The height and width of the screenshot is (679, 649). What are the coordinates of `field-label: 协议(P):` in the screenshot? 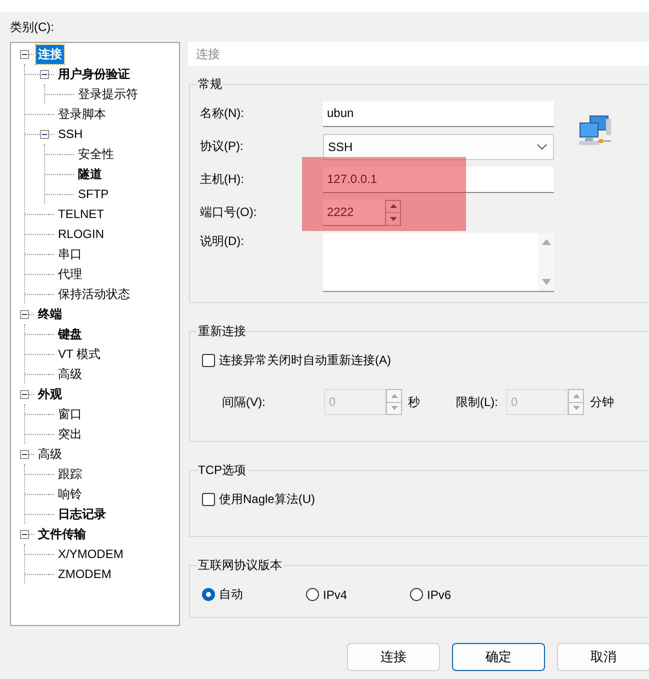 It's located at (222, 146).